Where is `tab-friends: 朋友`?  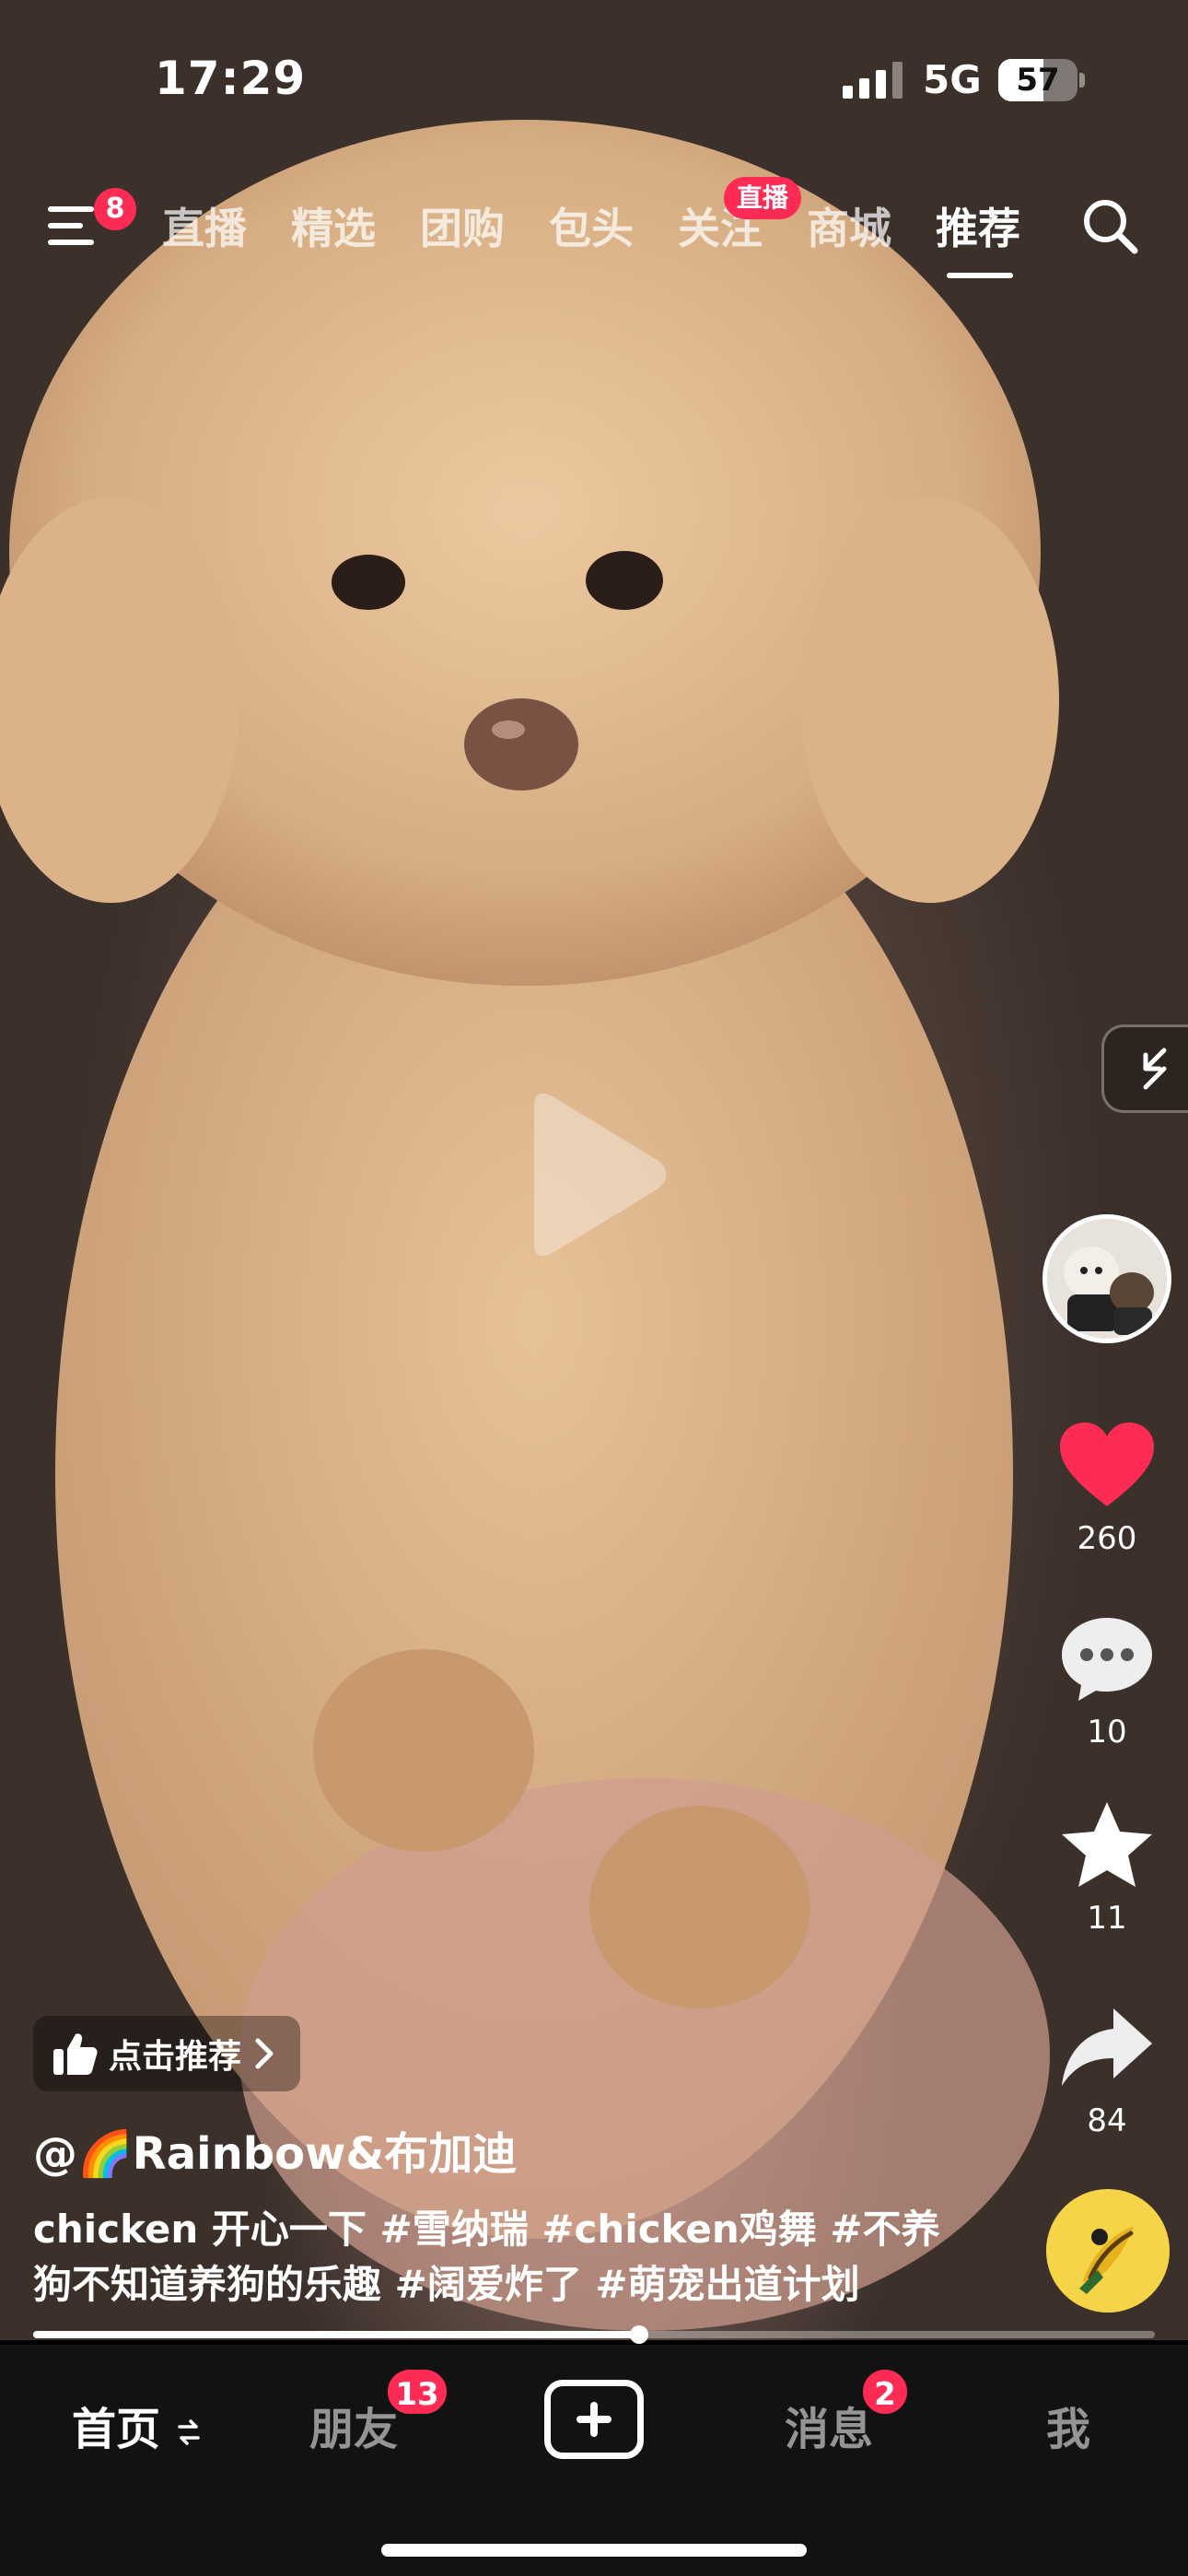 tab-friends: 朋友 is located at coordinates (353, 2425).